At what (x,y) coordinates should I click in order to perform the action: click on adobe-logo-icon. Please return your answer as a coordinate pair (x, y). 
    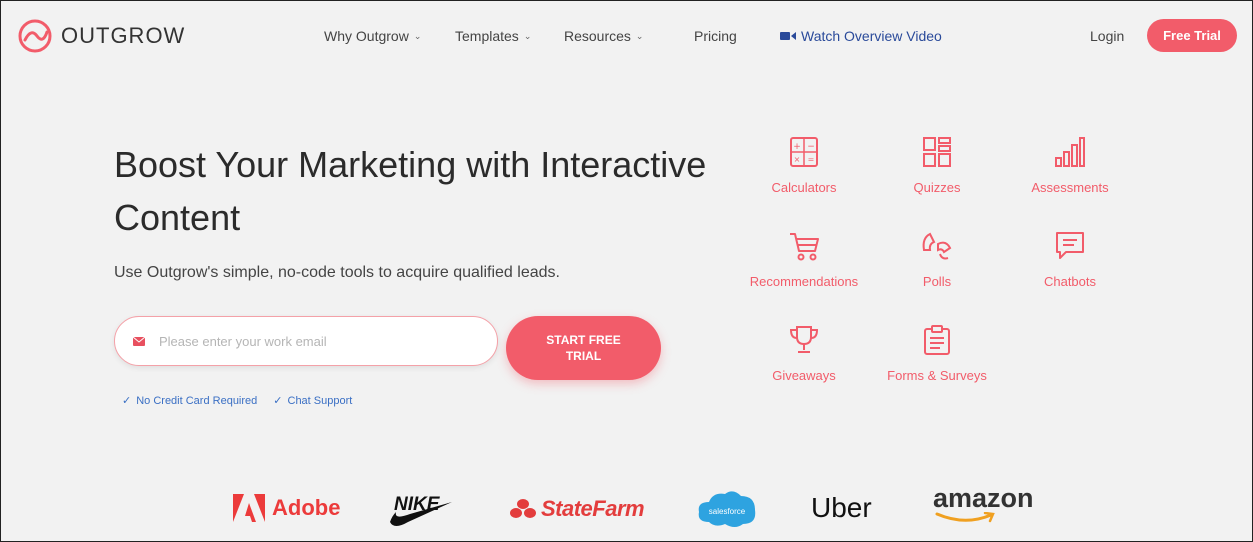
    Looking at the image, I should click on (249, 508).